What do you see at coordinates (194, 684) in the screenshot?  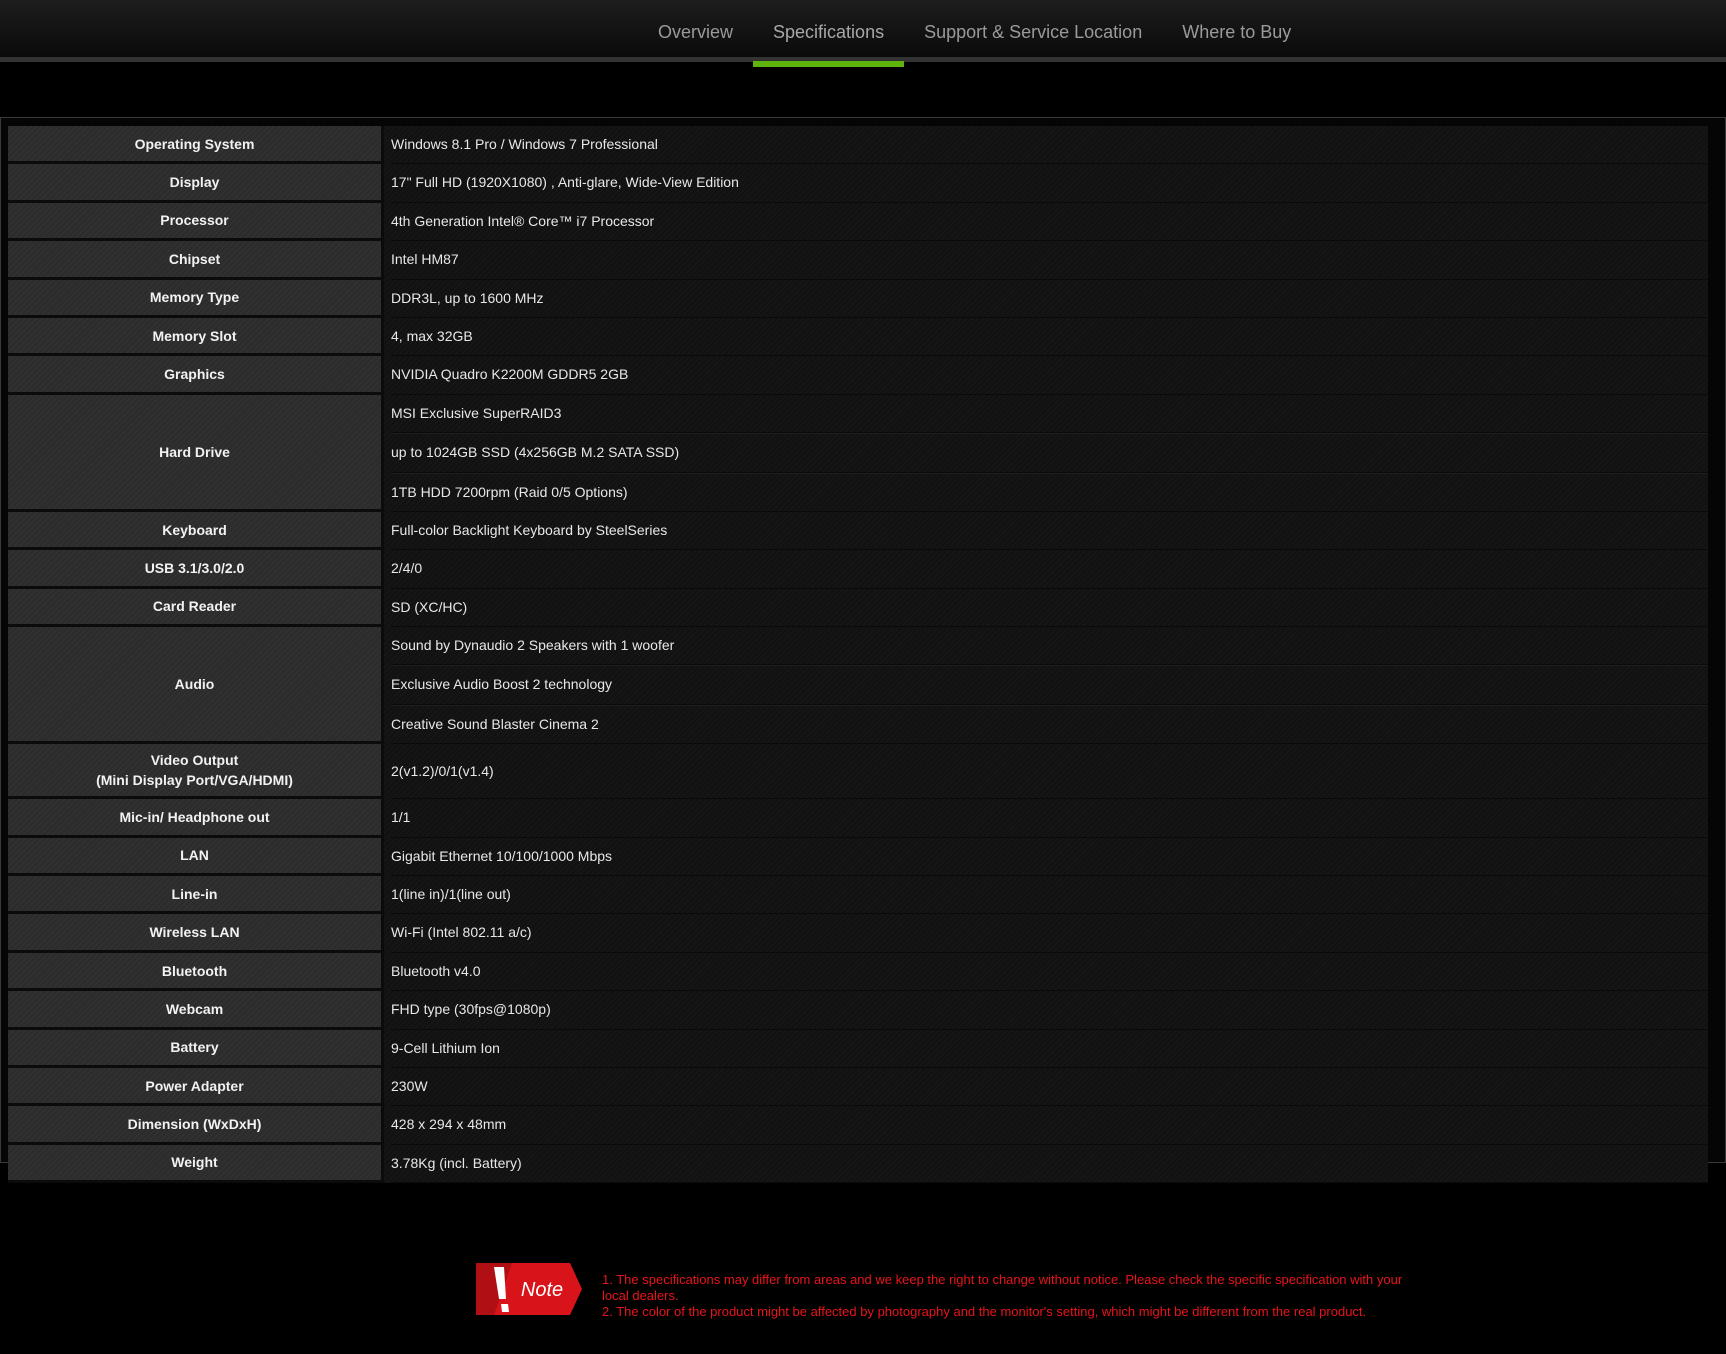 I see `spec-label: Audio` at bounding box center [194, 684].